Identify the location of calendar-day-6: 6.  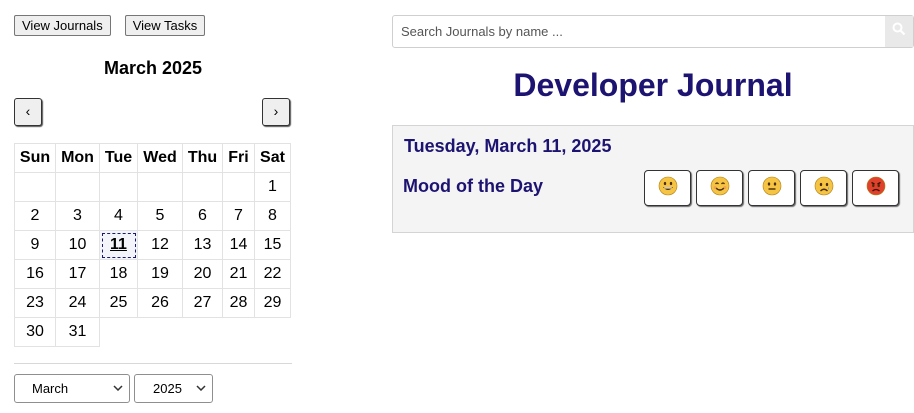
(202, 216).